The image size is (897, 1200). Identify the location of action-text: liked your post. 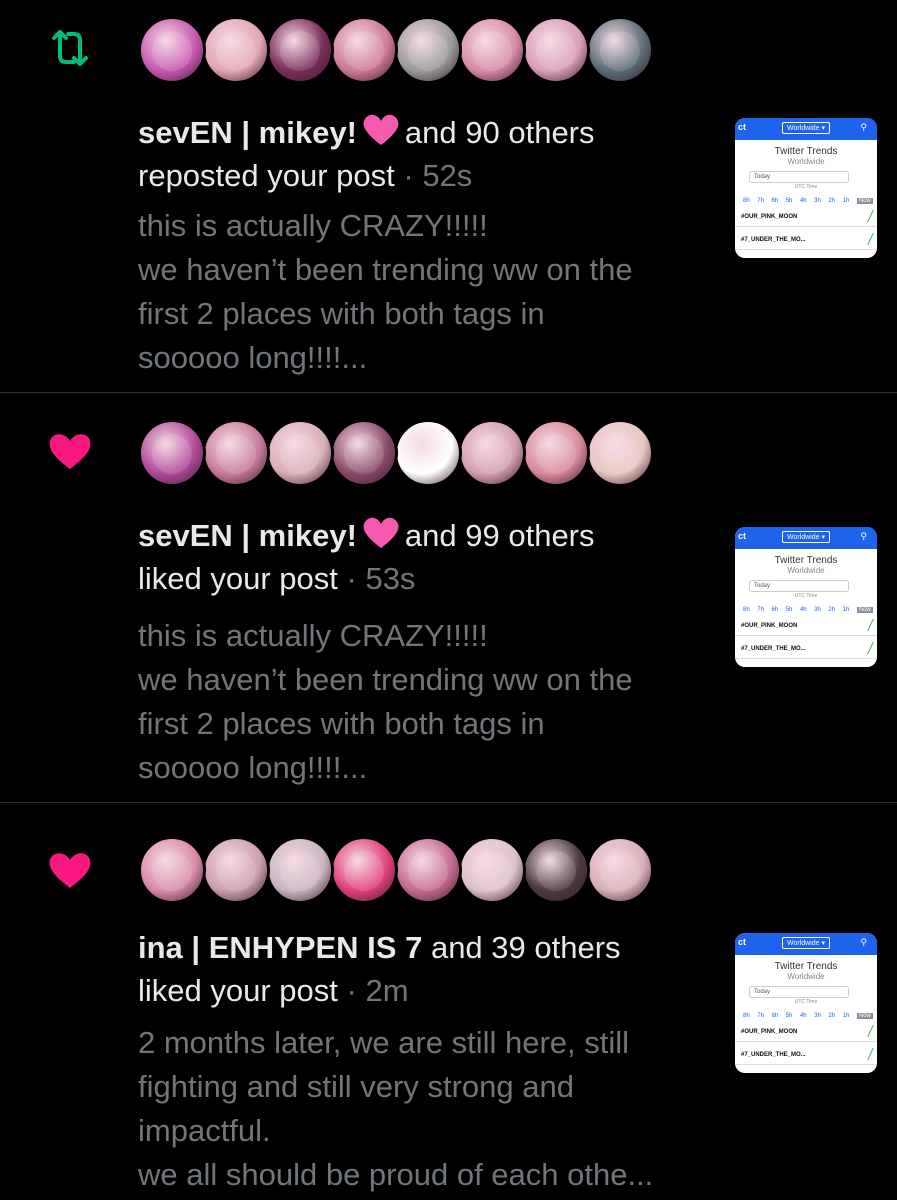
(238, 990).